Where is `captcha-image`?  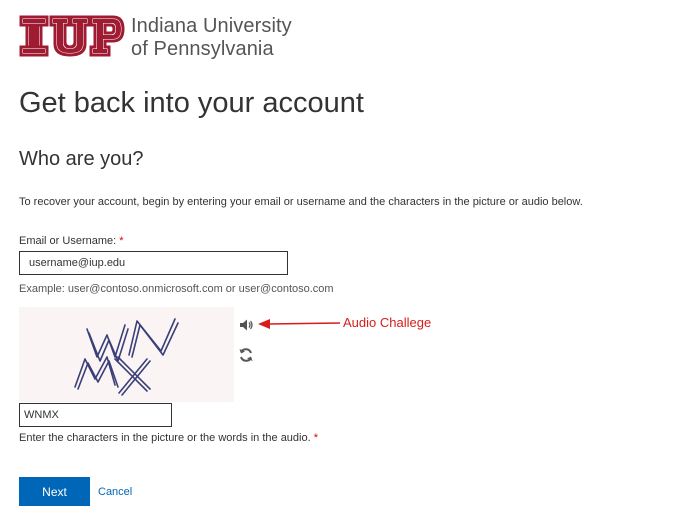
captcha-image is located at coordinates (126, 354).